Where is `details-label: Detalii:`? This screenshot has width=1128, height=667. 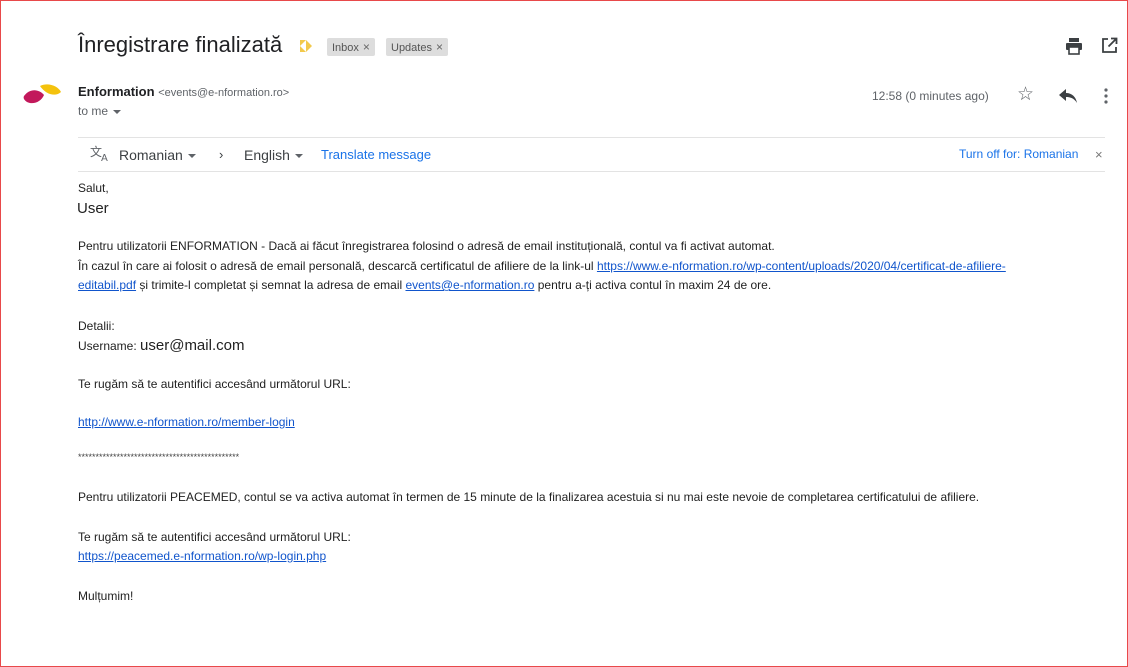 details-label: Detalii: is located at coordinates (96, 326).